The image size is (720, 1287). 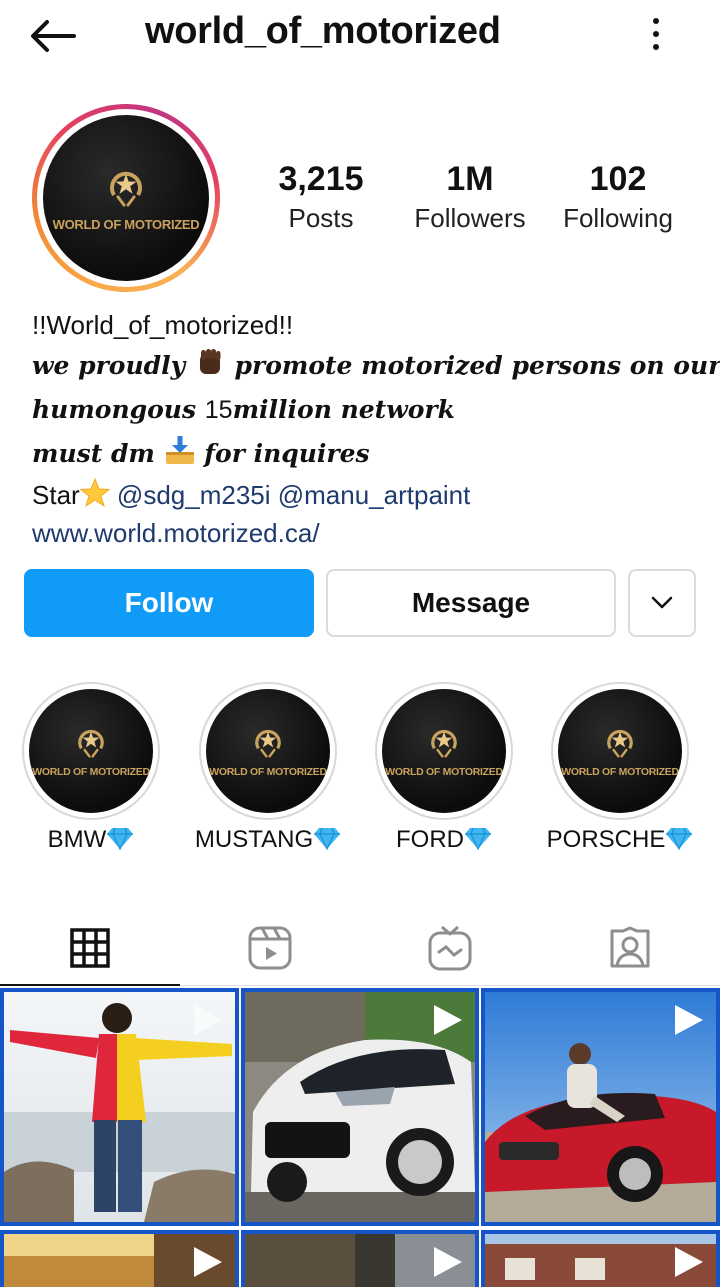 I want to click on tab-tagged, so click(x=630, y=948).